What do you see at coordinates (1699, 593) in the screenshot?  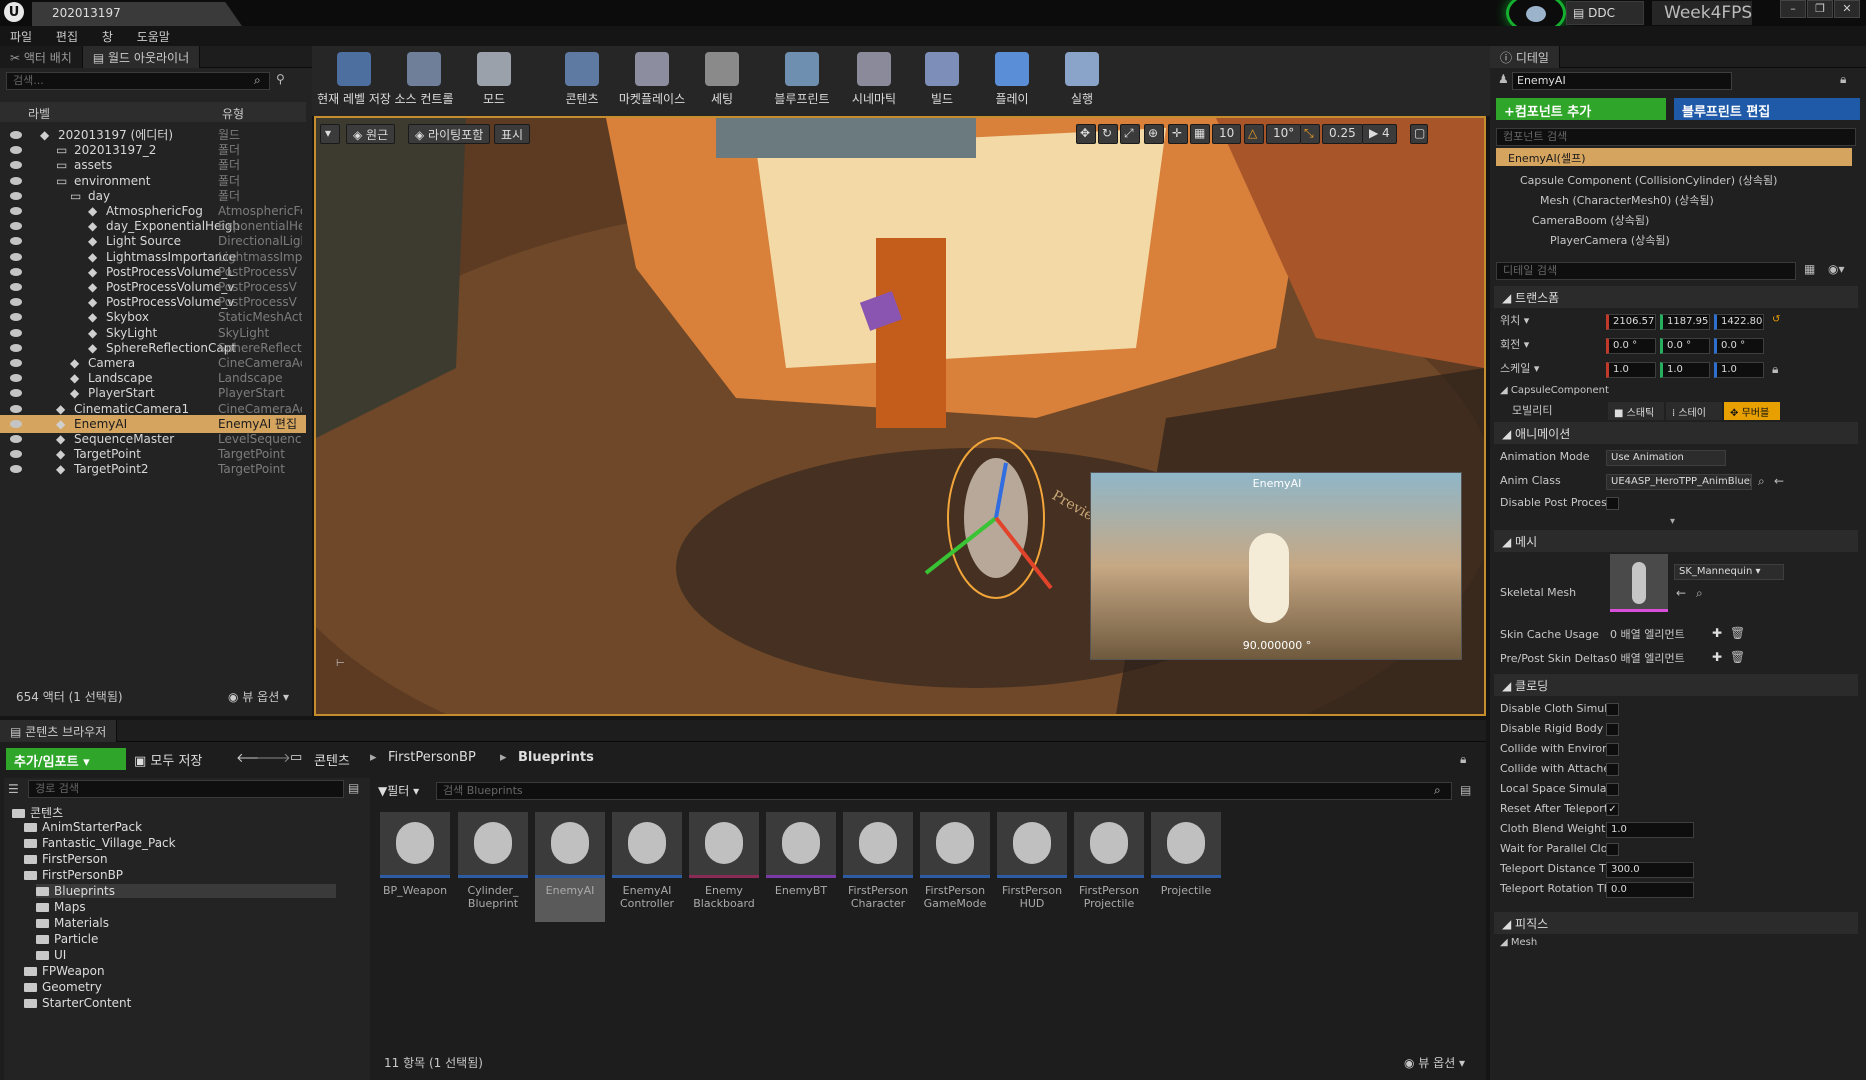 I see `browse-mesh-icon: ⌕` at bounding box center [1699, 593].